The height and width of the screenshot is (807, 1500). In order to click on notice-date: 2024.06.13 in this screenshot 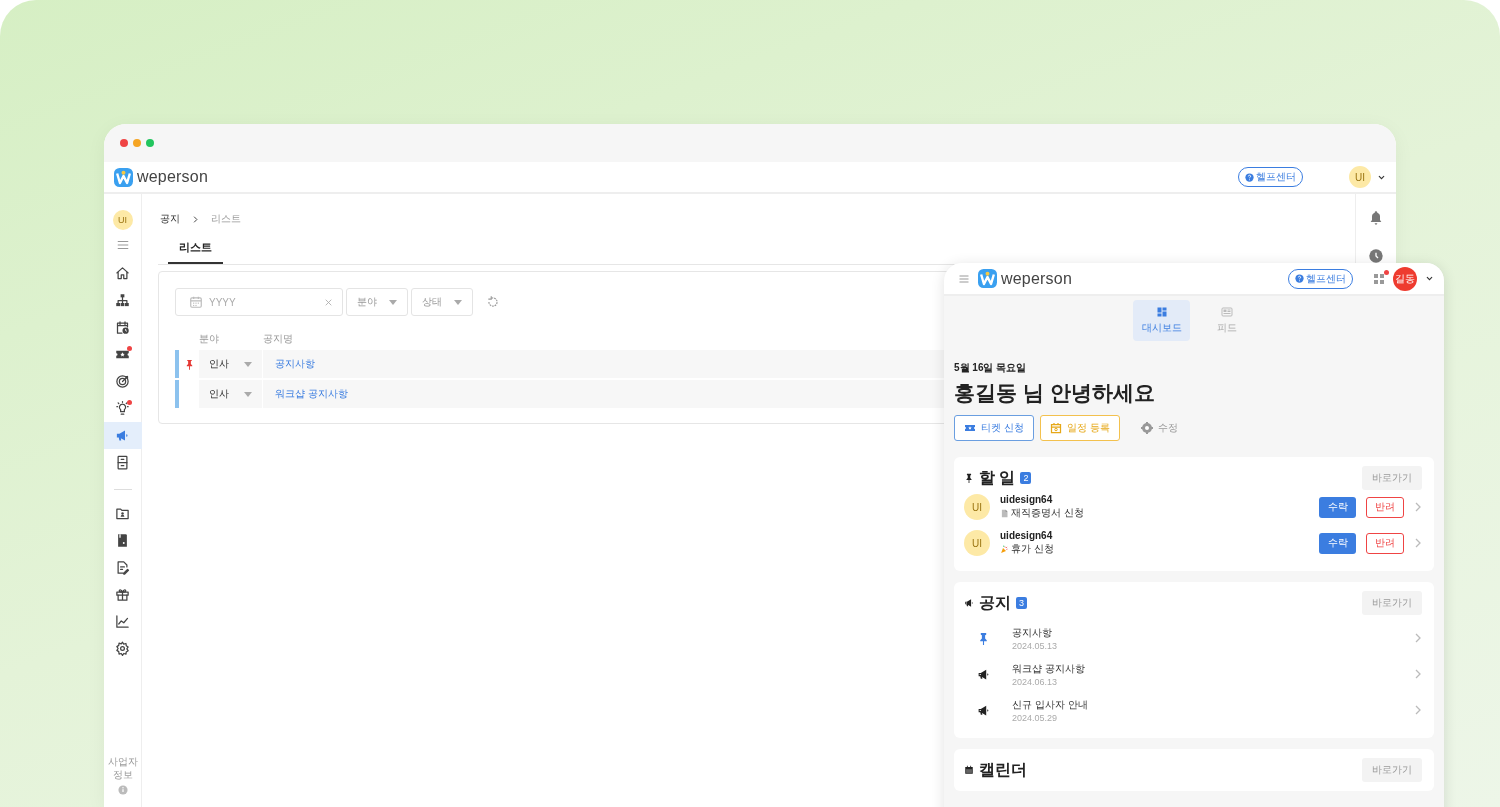, I will do `click(1035, 681)`.